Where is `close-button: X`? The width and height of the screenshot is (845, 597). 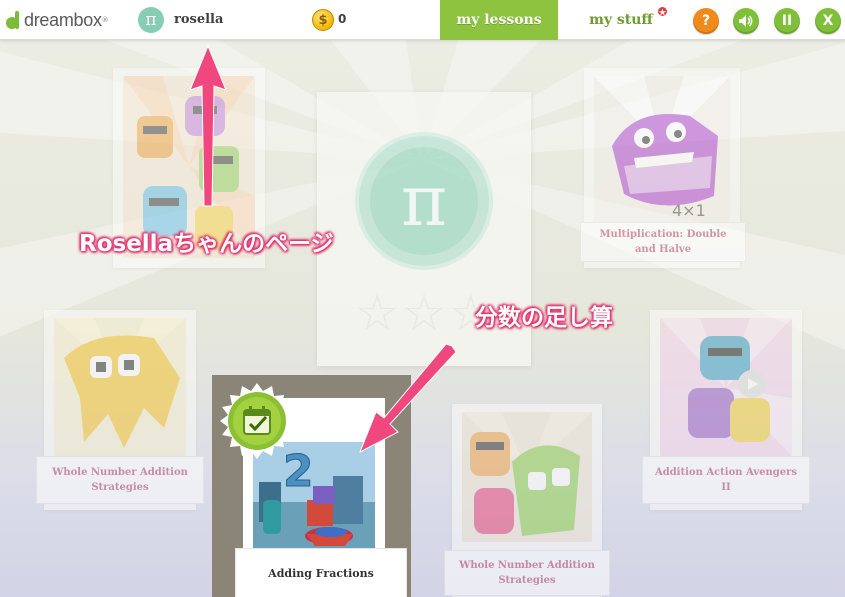 close-button: X is located at coordinates (828, 21).